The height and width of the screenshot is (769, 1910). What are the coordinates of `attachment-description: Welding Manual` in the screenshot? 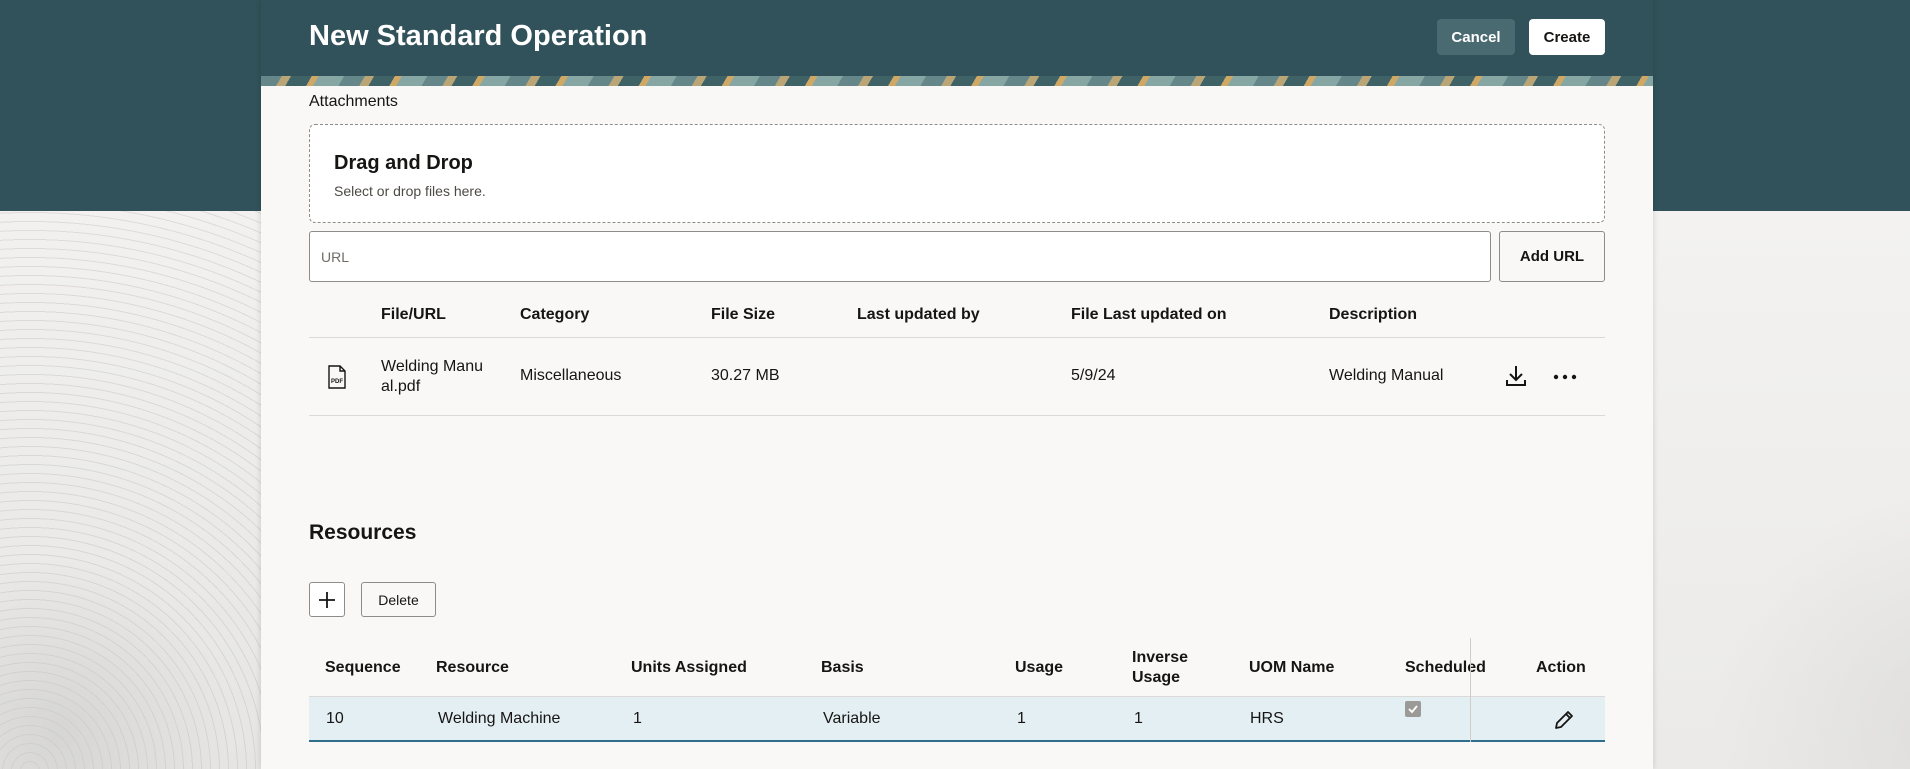 It's located at (1386, 375).